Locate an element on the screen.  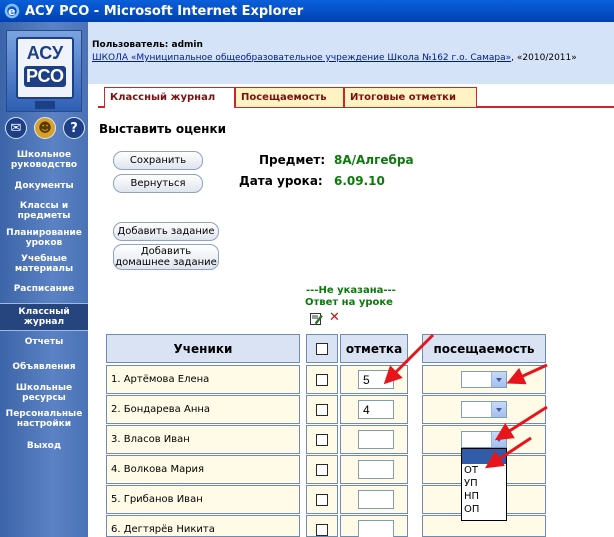
sidebar-item-announcements: Объявления is located at coordinates (44, 367).